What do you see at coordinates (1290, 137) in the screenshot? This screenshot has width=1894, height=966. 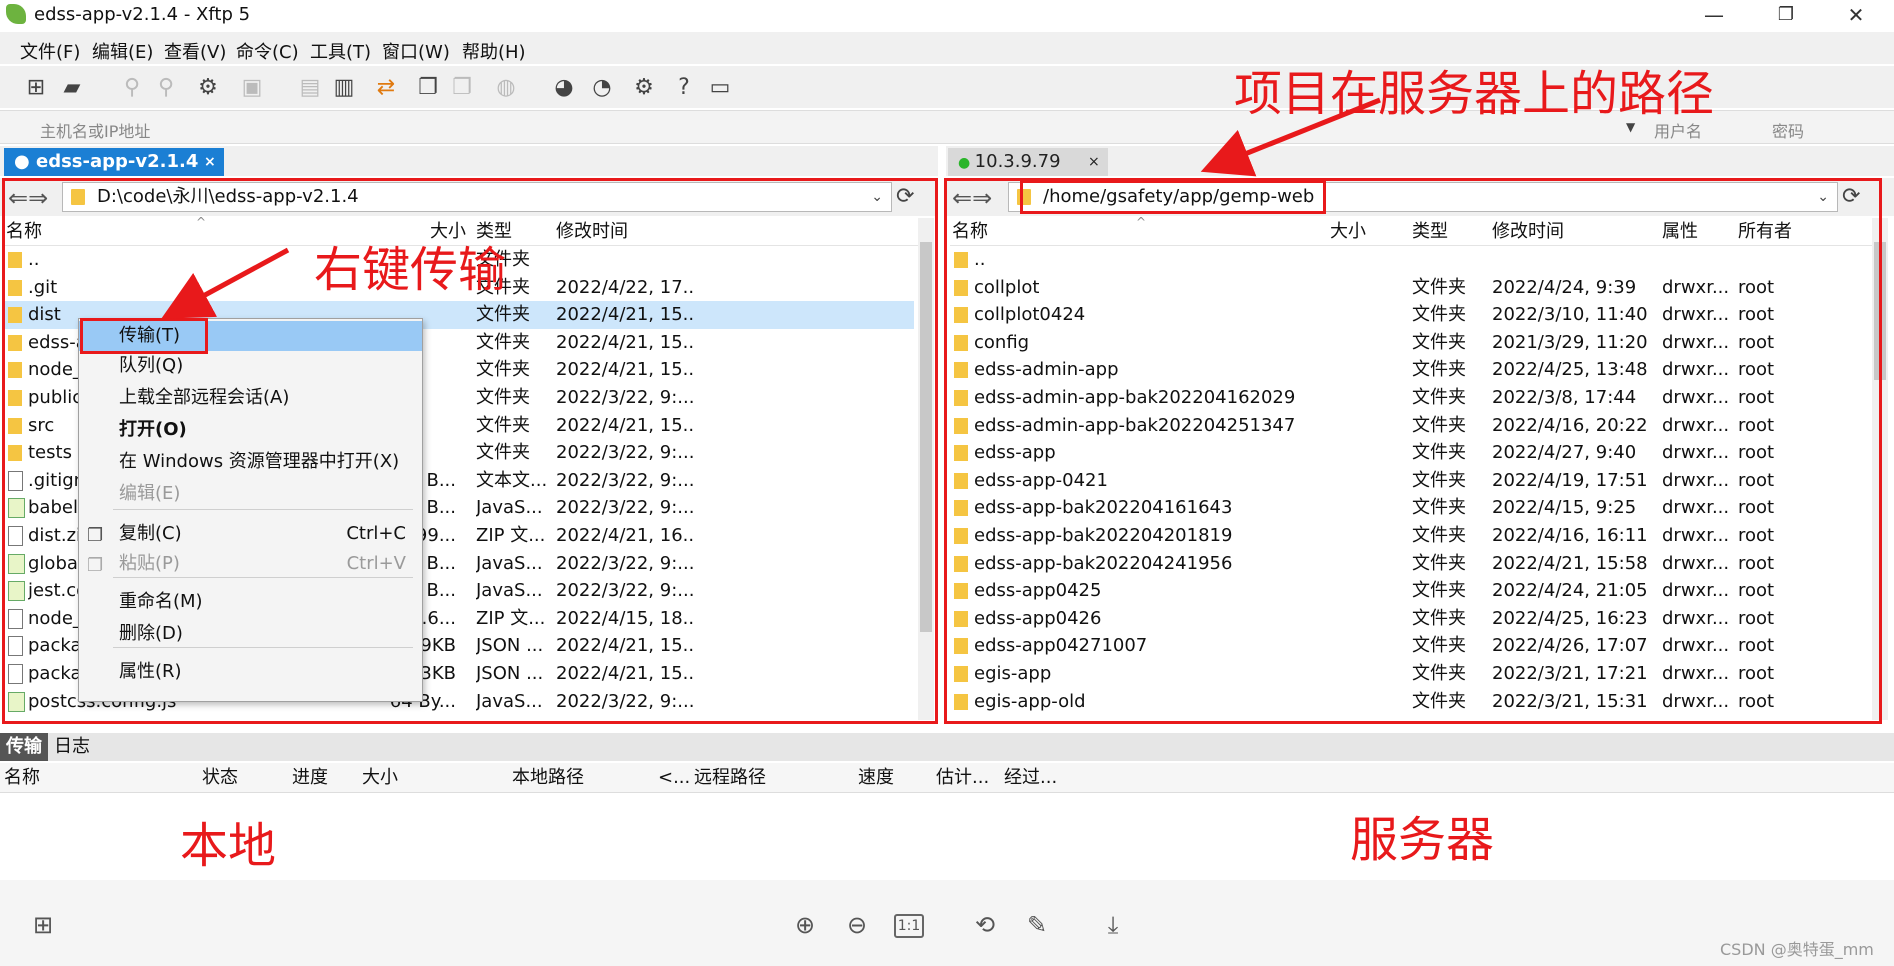 I see `arrow-to-remote-path` at bounding box center [1290, 137].